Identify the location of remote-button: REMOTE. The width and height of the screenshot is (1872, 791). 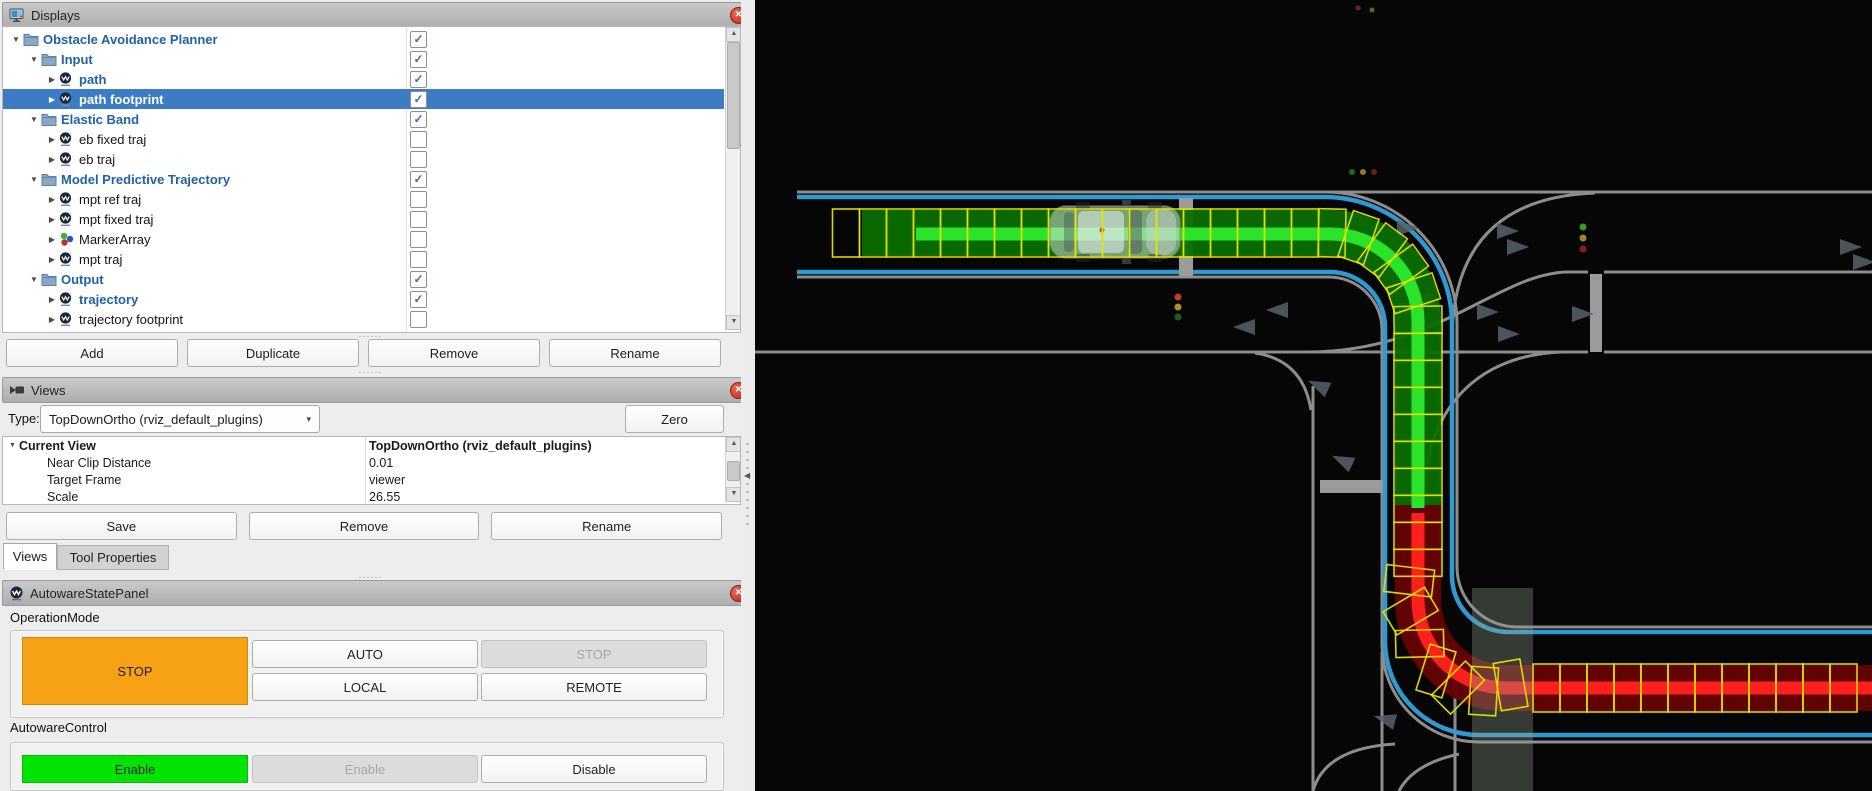
(594, 687).